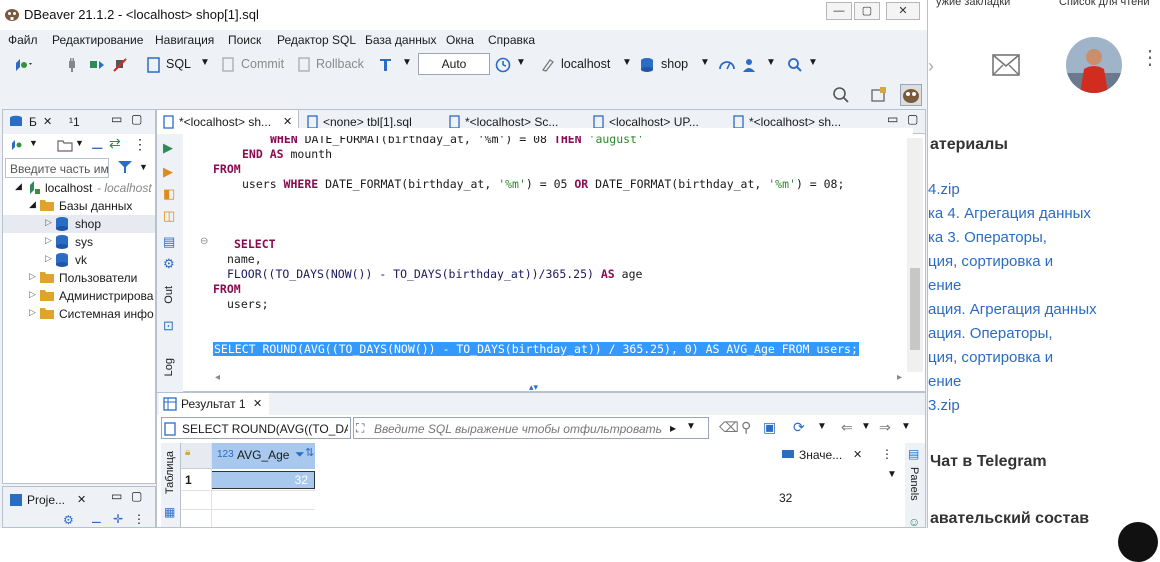  Describe the element at coordinates (1104, 4) in the screenshot. I see `bookmark-reading-list-label: Список для чтени` at that location.